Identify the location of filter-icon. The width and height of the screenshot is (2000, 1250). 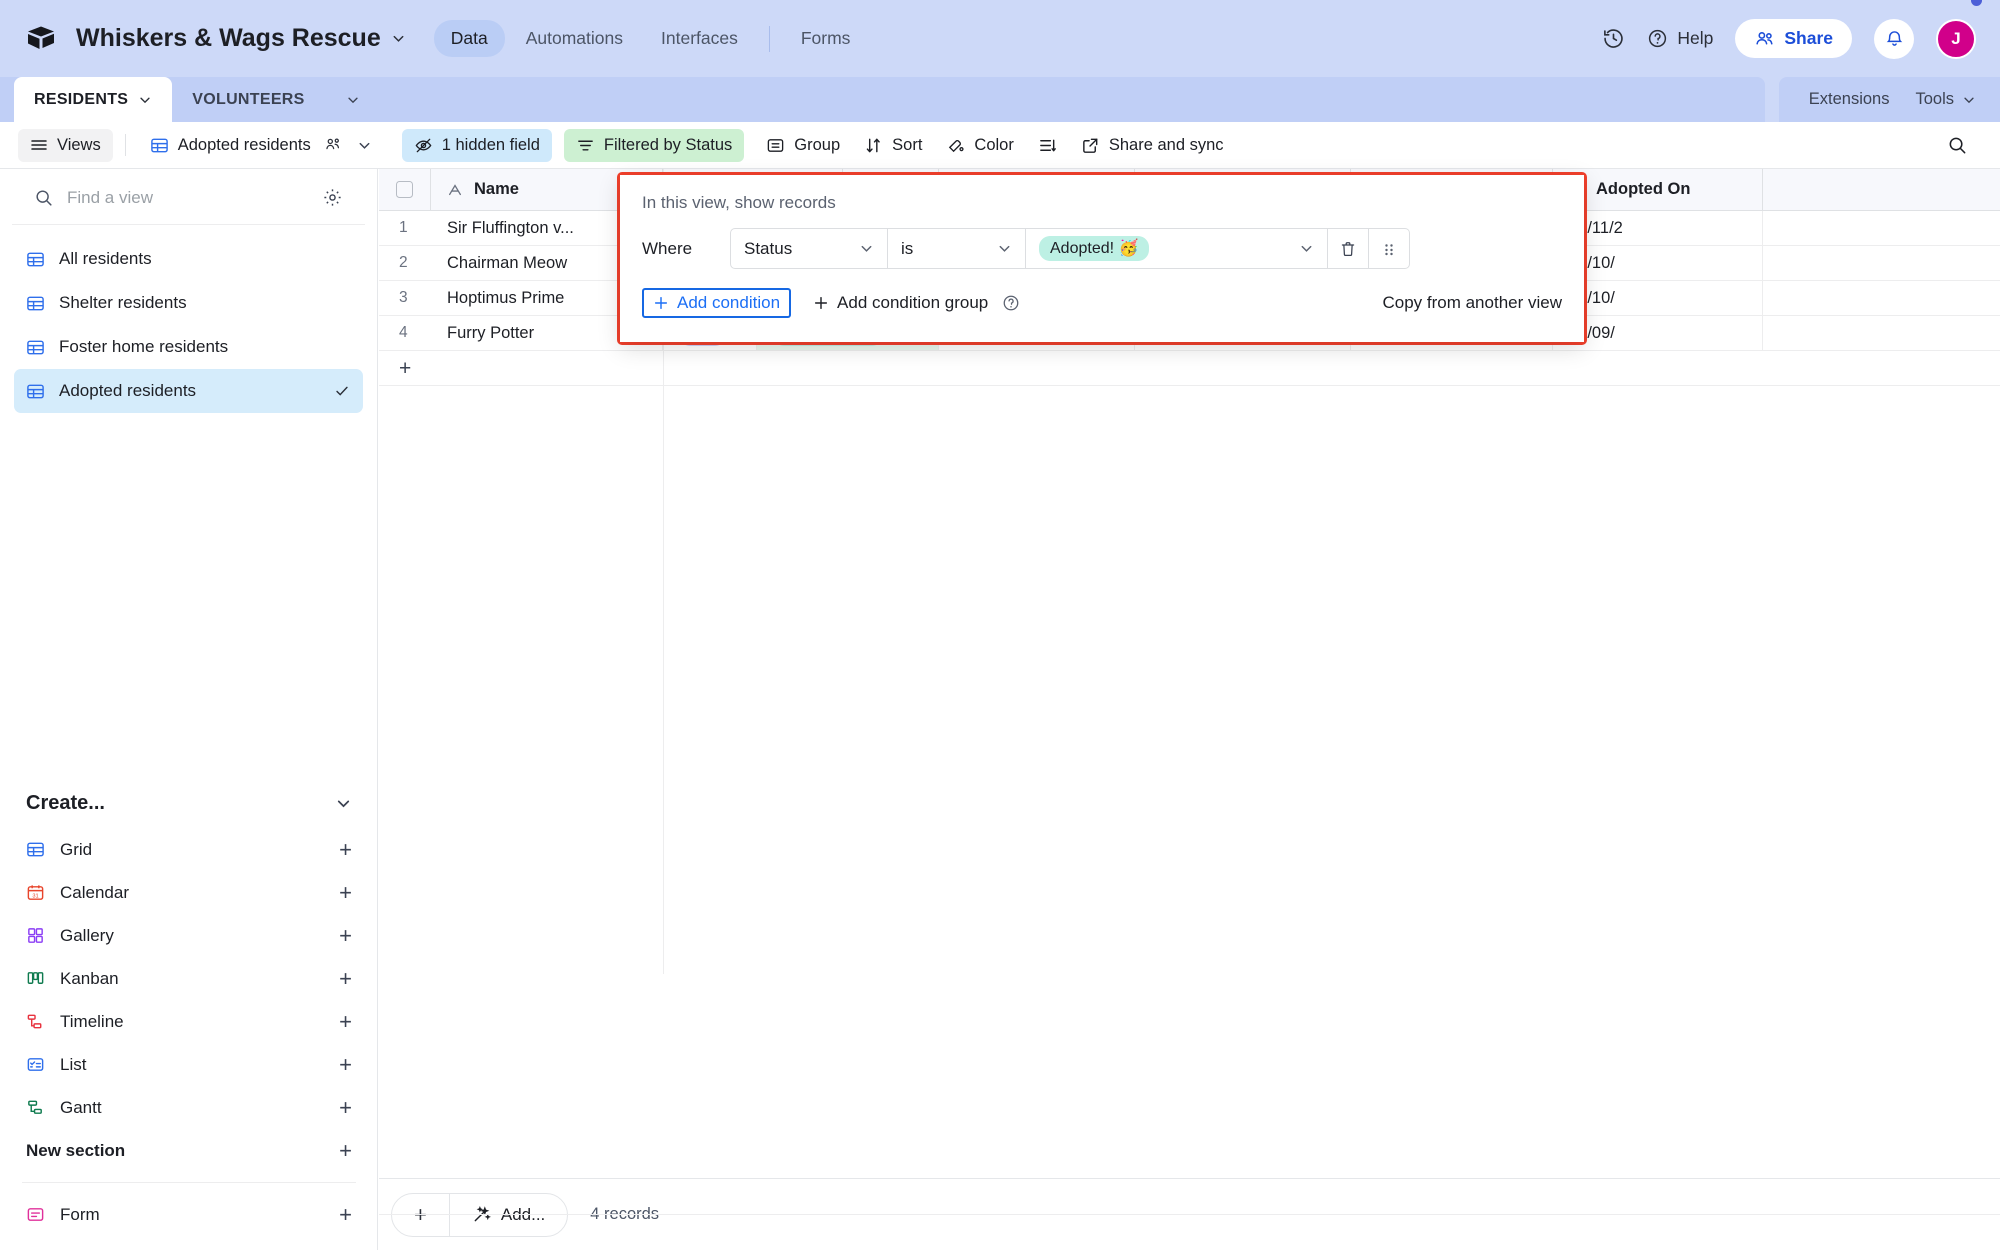
(585, 145).